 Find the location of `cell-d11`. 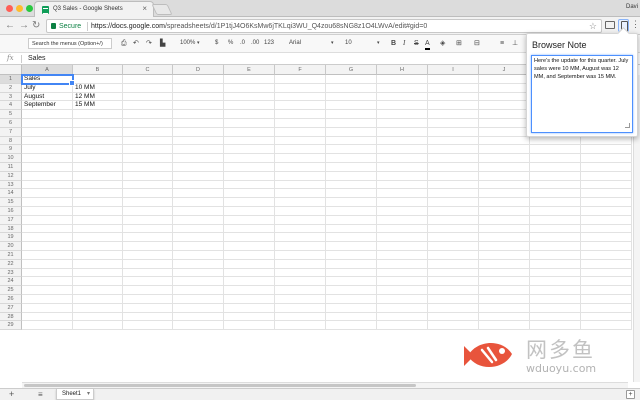

cell-d11 is located at coordinates (198, 167).